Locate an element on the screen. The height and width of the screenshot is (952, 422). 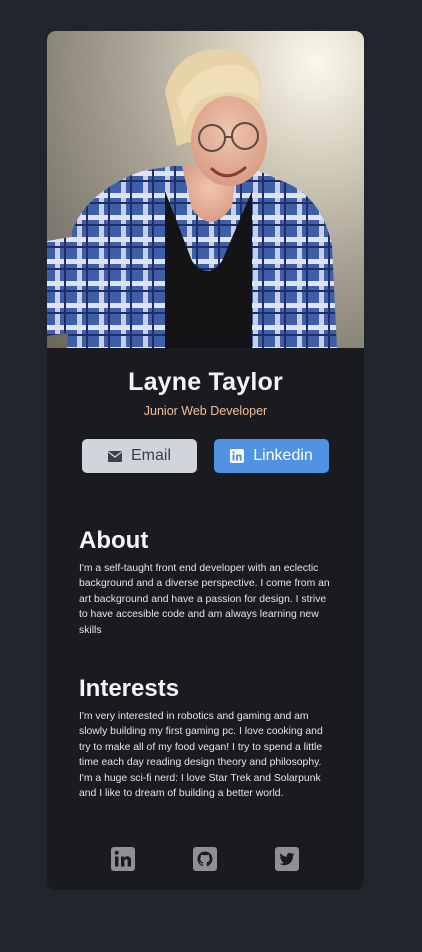
profile-title: Junior Web Developer is located at coordinates (205, 411).